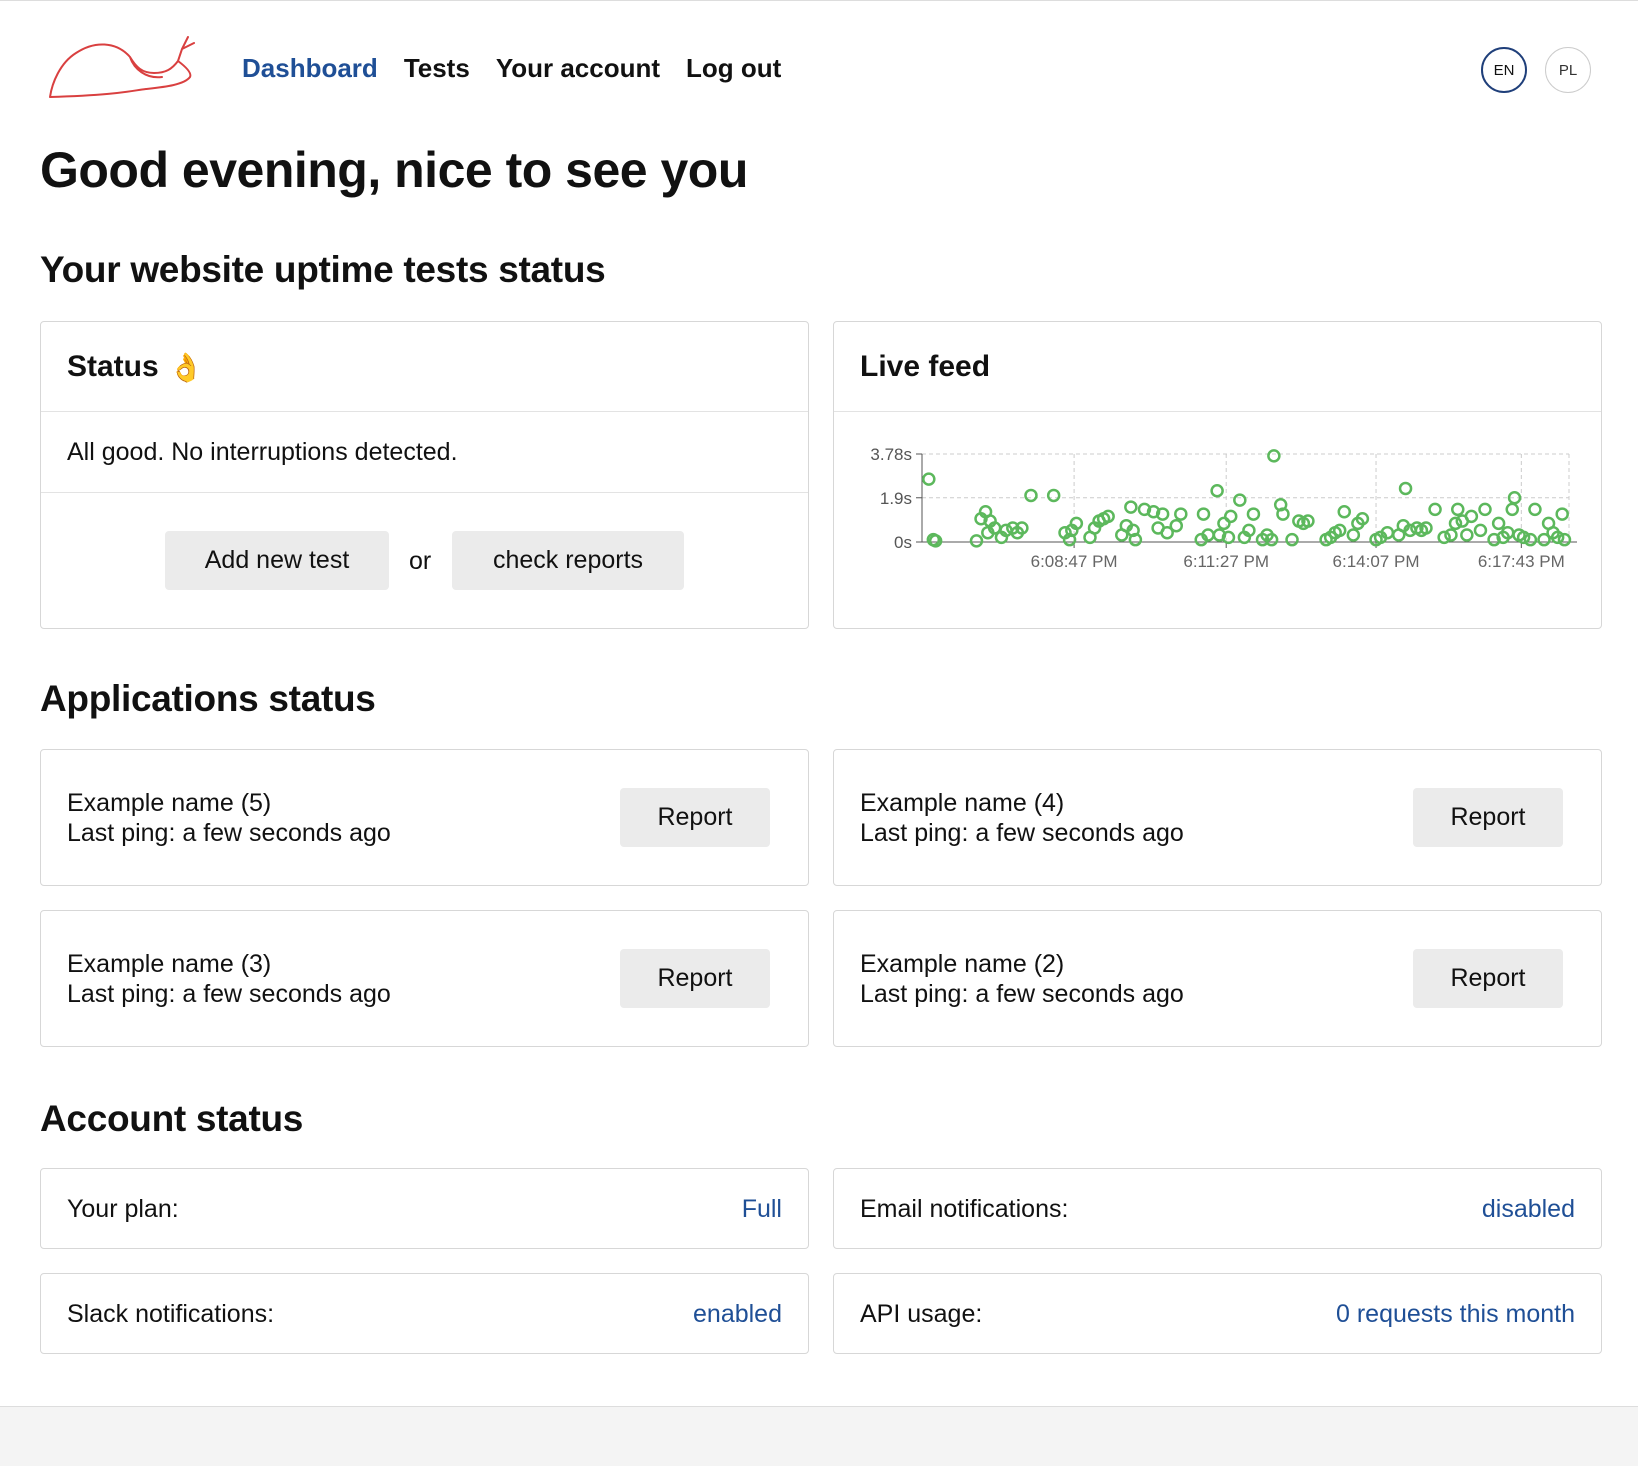 The width and height of the screenshot is (1638, 1466). What do you see at coordinates (171, 1314) in the screenshot?
I see `slack-notifications-label: Slack notifications:` at bounding box center [171, 1314].